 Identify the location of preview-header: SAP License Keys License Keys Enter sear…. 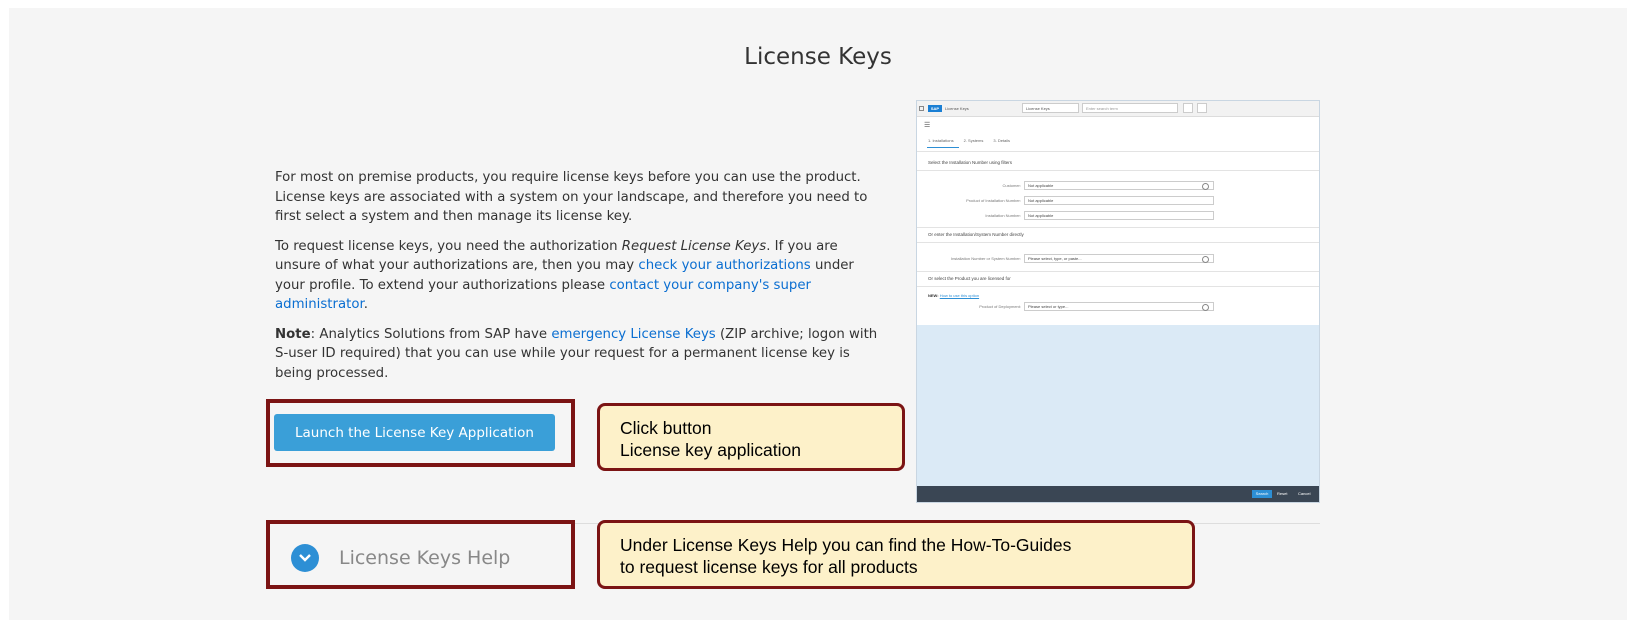
(1118, 109).